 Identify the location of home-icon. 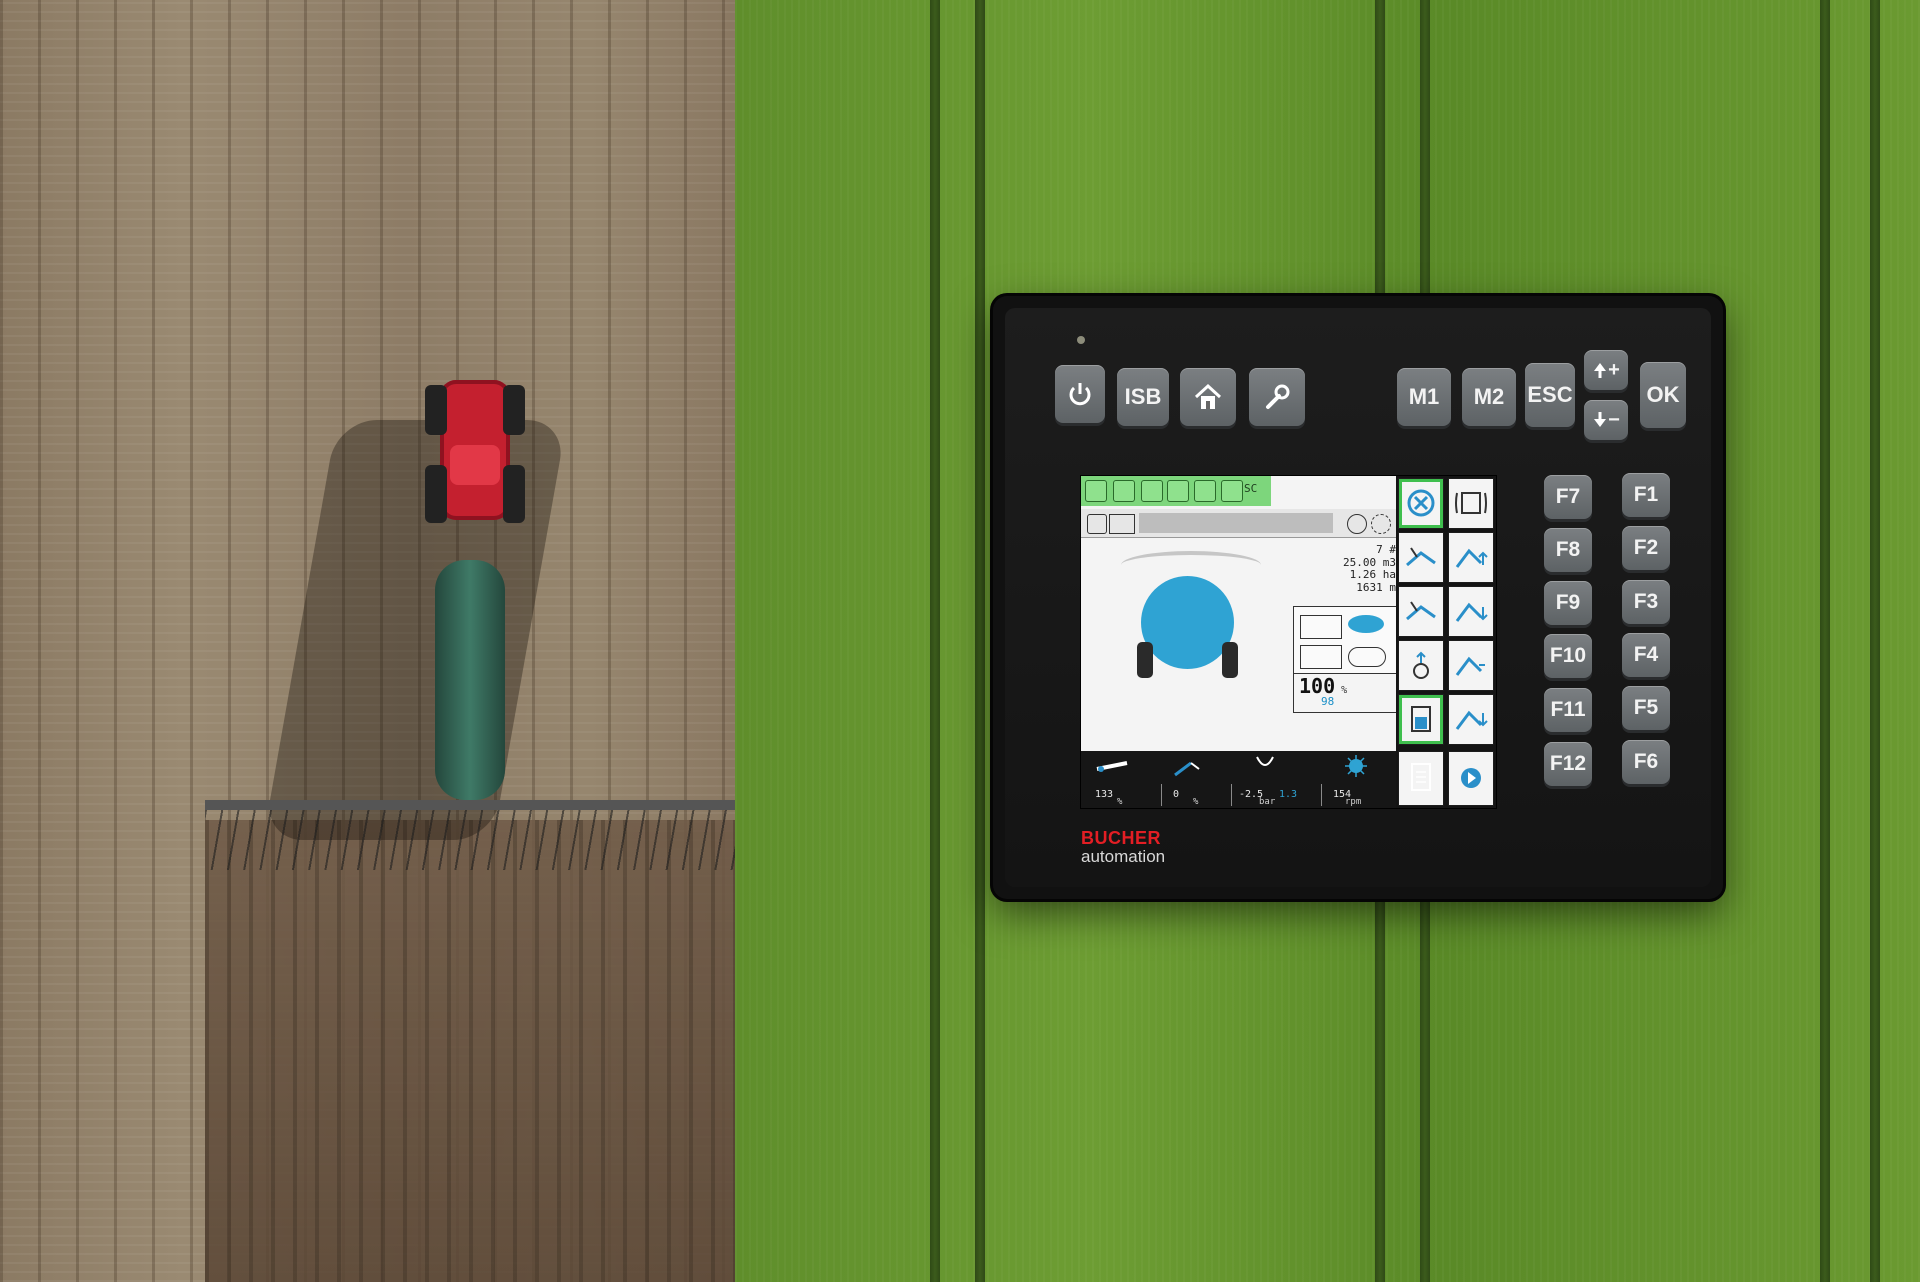
(1208, 396).